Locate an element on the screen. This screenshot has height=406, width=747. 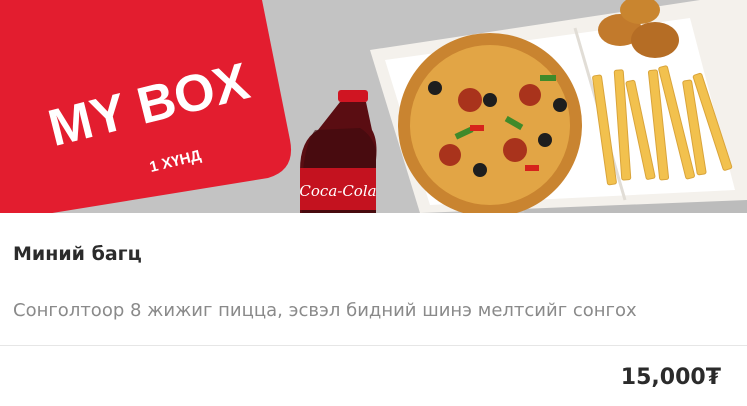
bottle-brand: Coca-Cola is located at coordinates (337, 191).